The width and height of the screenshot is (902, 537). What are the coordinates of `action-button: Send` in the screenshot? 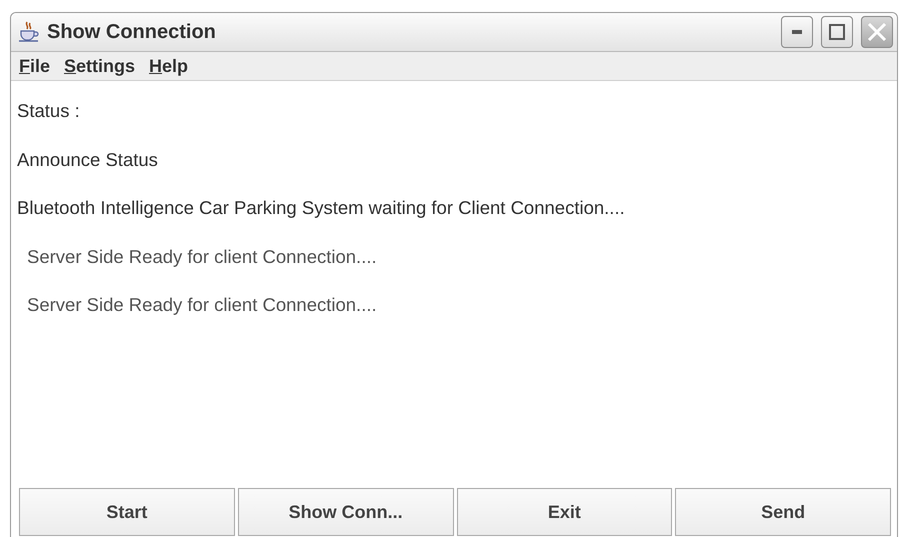 It's located at (783, 512).